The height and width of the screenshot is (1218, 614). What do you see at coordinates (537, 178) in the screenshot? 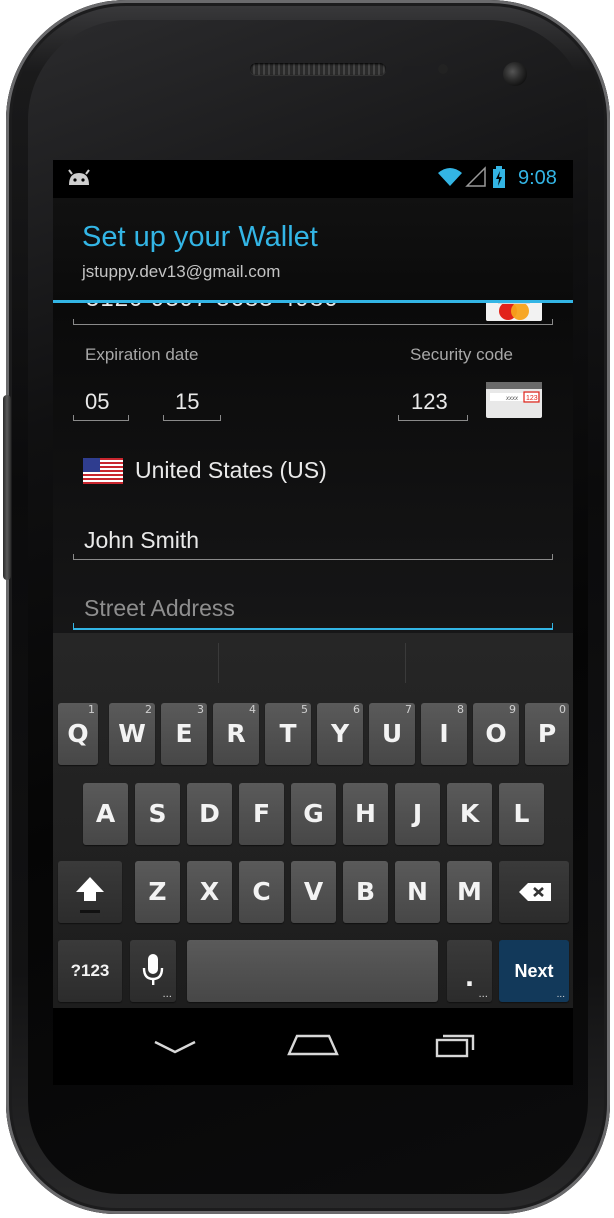
I see `status-clock: 9:08` at bounding box center [537, 178].